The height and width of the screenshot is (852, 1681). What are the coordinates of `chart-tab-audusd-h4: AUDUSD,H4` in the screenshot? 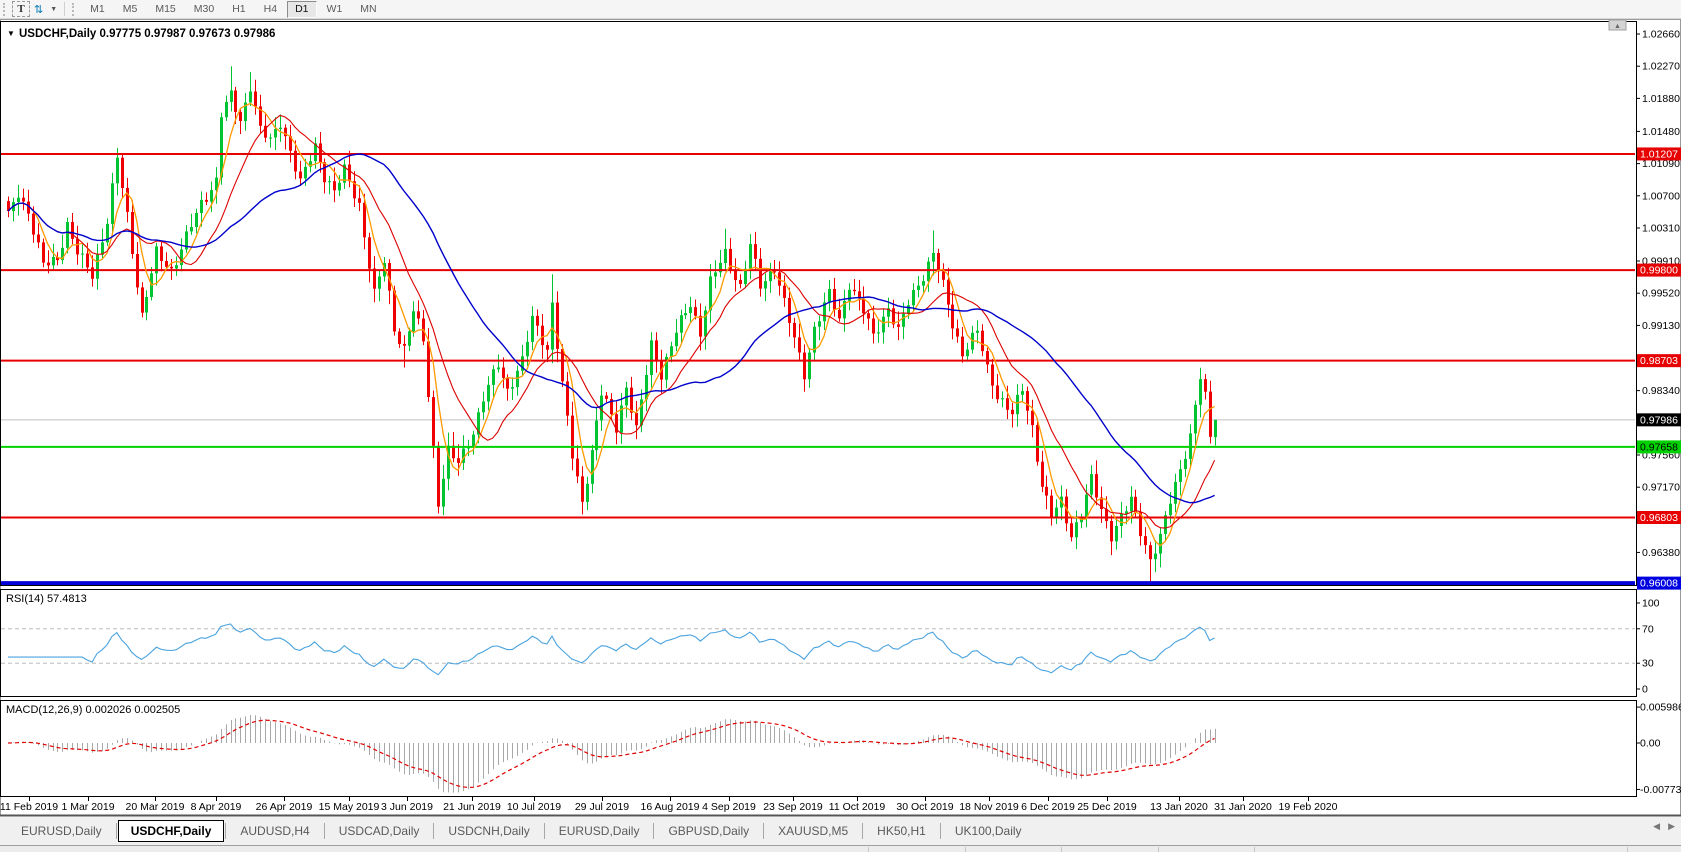 It's located at (274, 831).